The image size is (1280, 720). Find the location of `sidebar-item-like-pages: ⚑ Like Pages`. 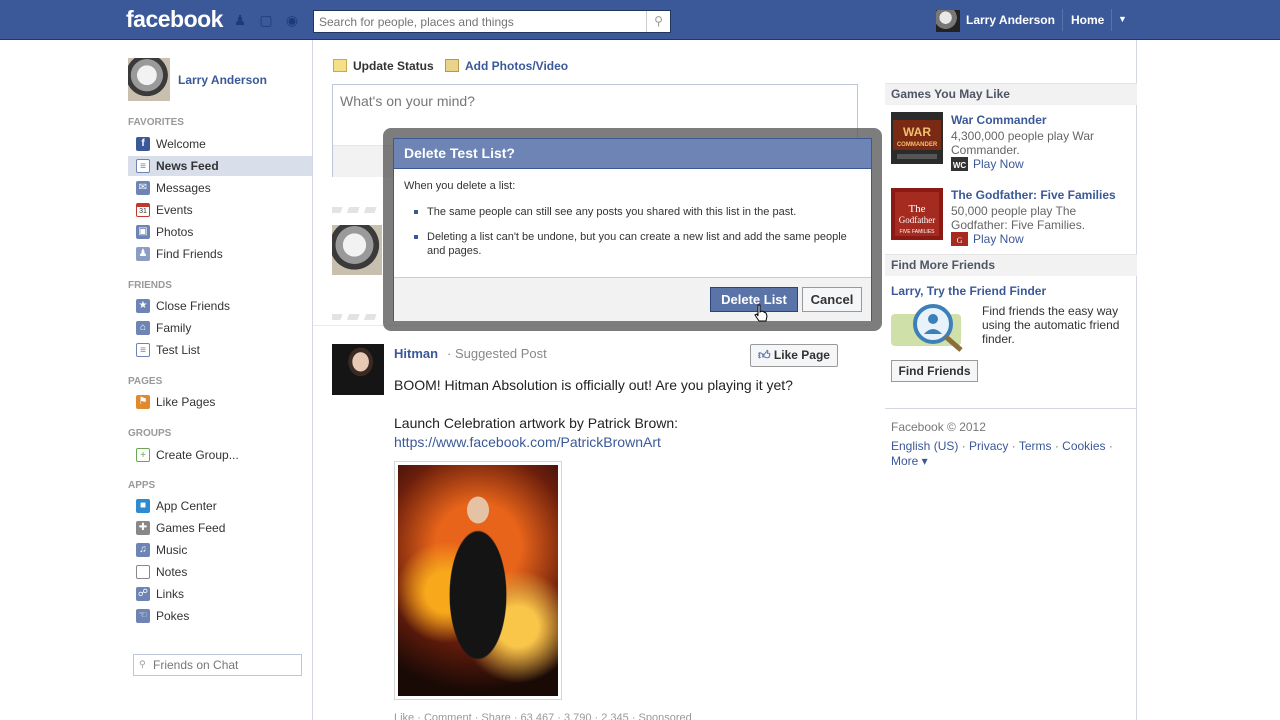

sidebar-item-like-pages: ⚑ Like Pages is located at coordinates (220, 402).